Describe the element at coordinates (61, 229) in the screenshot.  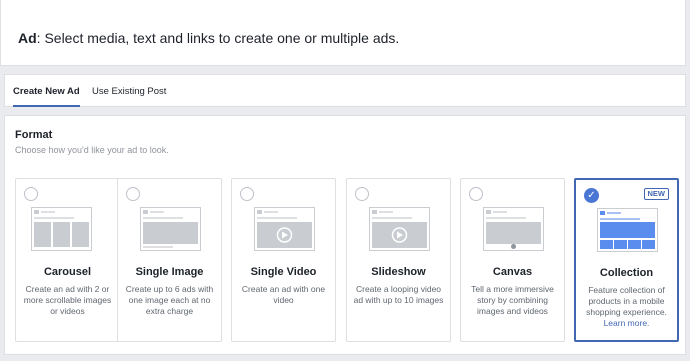
I see `carousel-thumbnail-icon` at that location.